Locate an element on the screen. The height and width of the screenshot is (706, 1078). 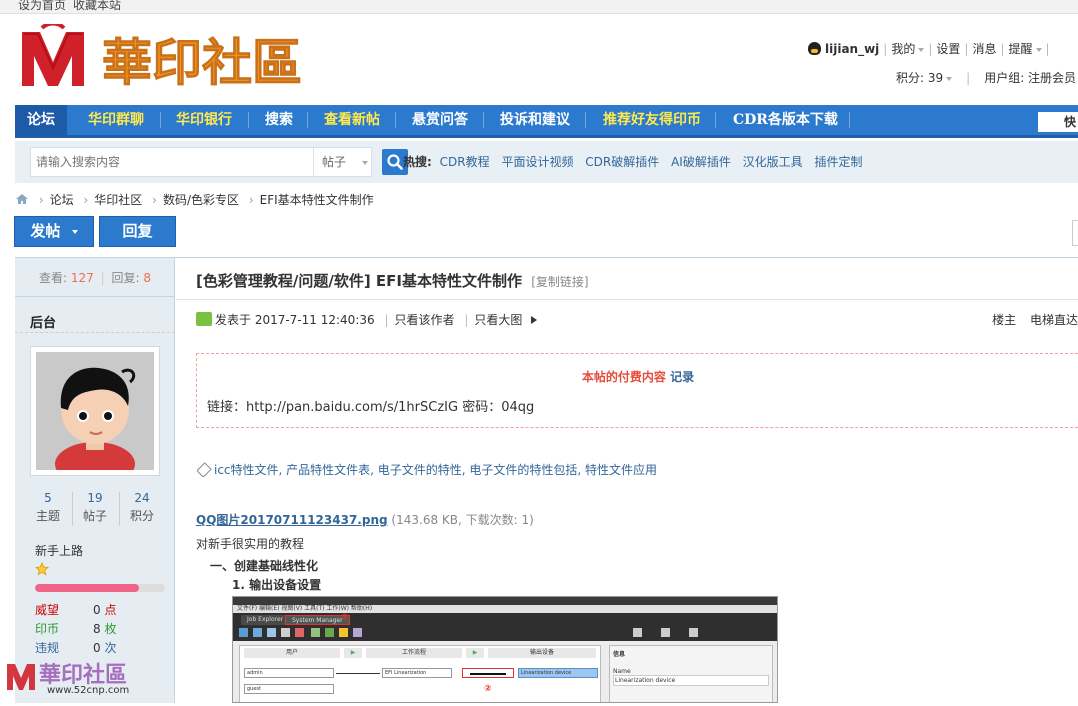
search-box: 帖子 is located at coordinates (201, 162).